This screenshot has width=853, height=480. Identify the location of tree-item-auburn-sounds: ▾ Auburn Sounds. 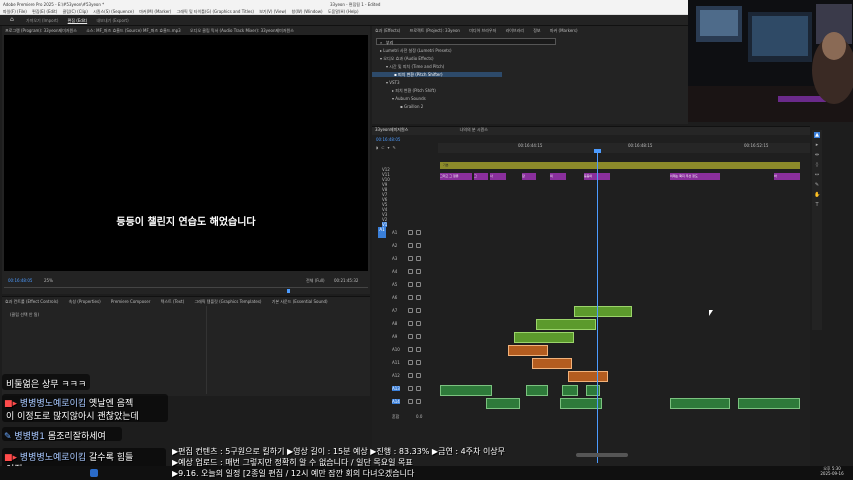
(399, 98).